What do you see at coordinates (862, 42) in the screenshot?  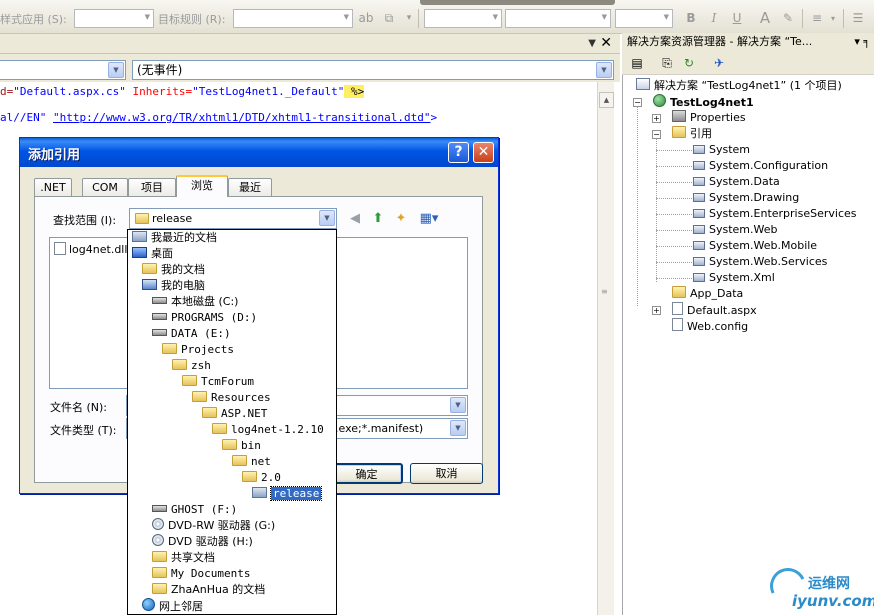 I see `window-position-icon: ▾ ╕` at bounding box center [862, 42].